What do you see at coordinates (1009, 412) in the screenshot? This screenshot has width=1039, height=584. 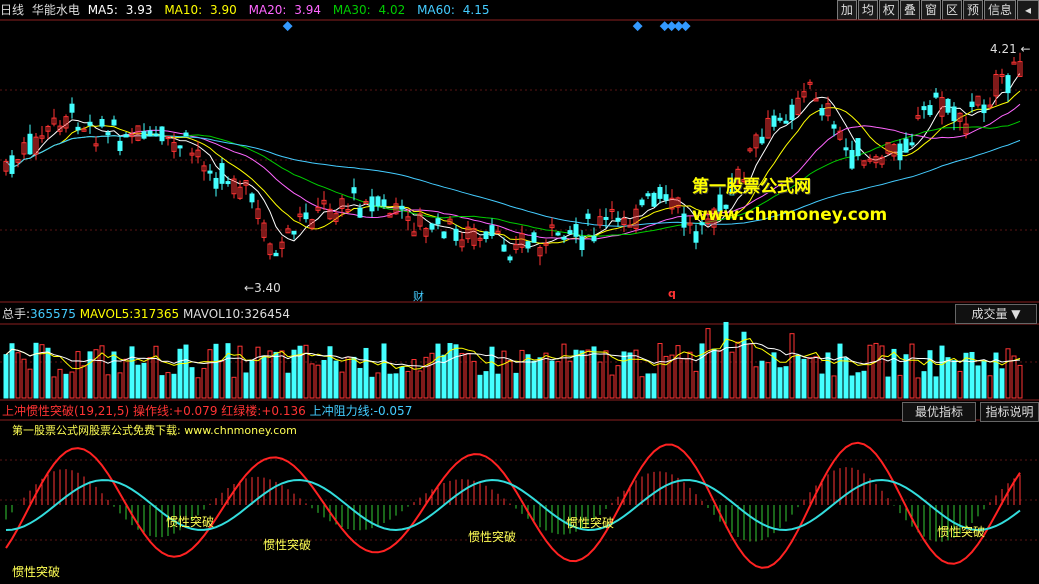 I see `indicator-help-button: 指标说明` at bounding box center [1009, 412].